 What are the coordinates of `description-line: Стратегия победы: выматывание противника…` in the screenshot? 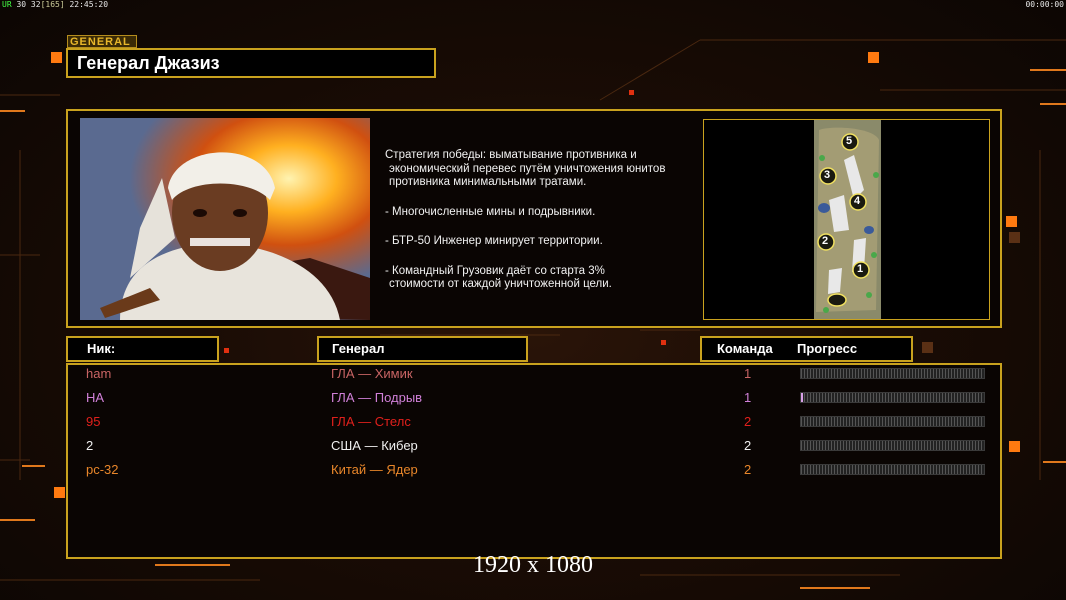 It's located at (511, 155).